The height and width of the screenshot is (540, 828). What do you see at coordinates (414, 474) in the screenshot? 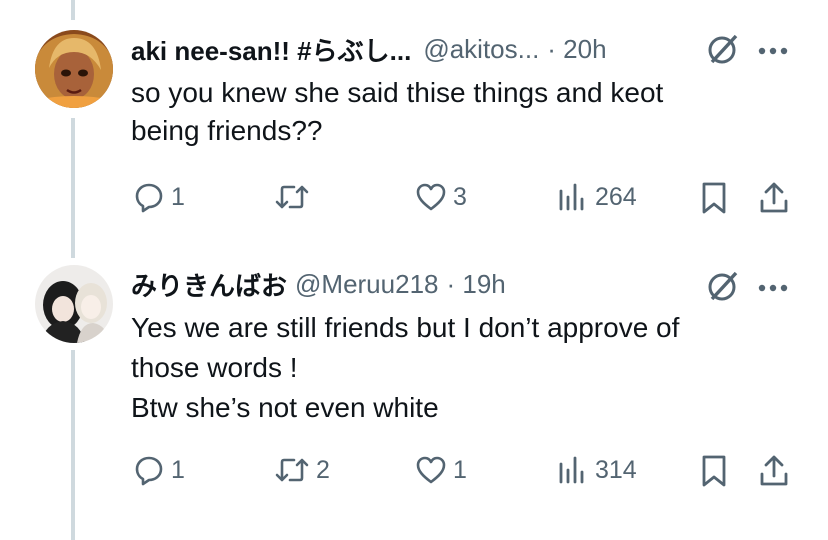
I see `action-bar: 1 2 1 314` at bounding box center [414, 474].